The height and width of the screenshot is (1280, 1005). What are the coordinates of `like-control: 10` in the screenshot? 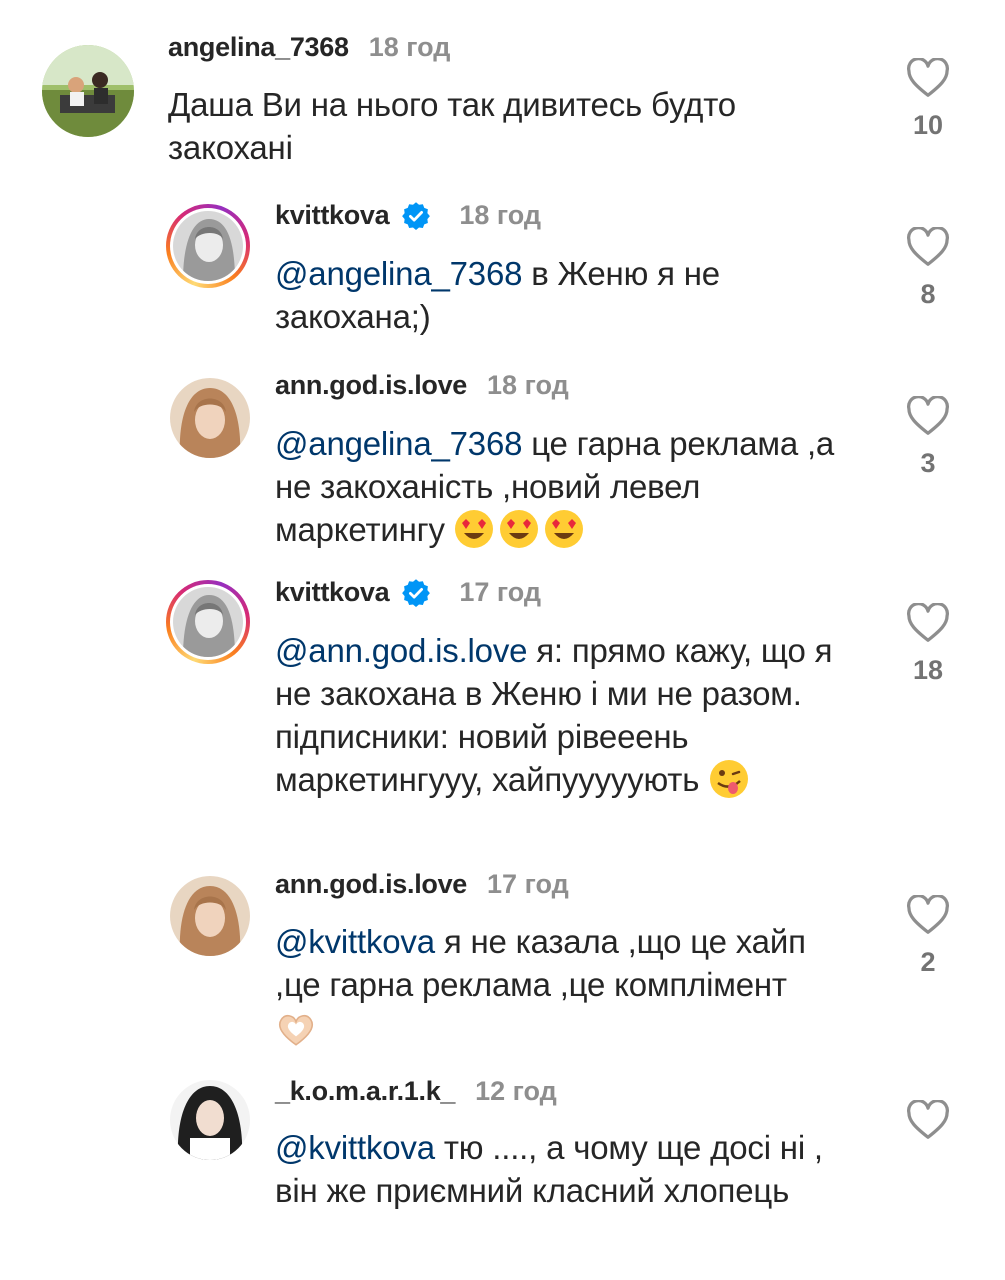 It's located at (928, 99).